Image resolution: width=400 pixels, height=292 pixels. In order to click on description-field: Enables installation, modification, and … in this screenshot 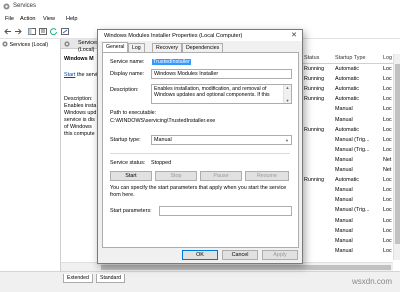, I will do `click(221, 94)`.